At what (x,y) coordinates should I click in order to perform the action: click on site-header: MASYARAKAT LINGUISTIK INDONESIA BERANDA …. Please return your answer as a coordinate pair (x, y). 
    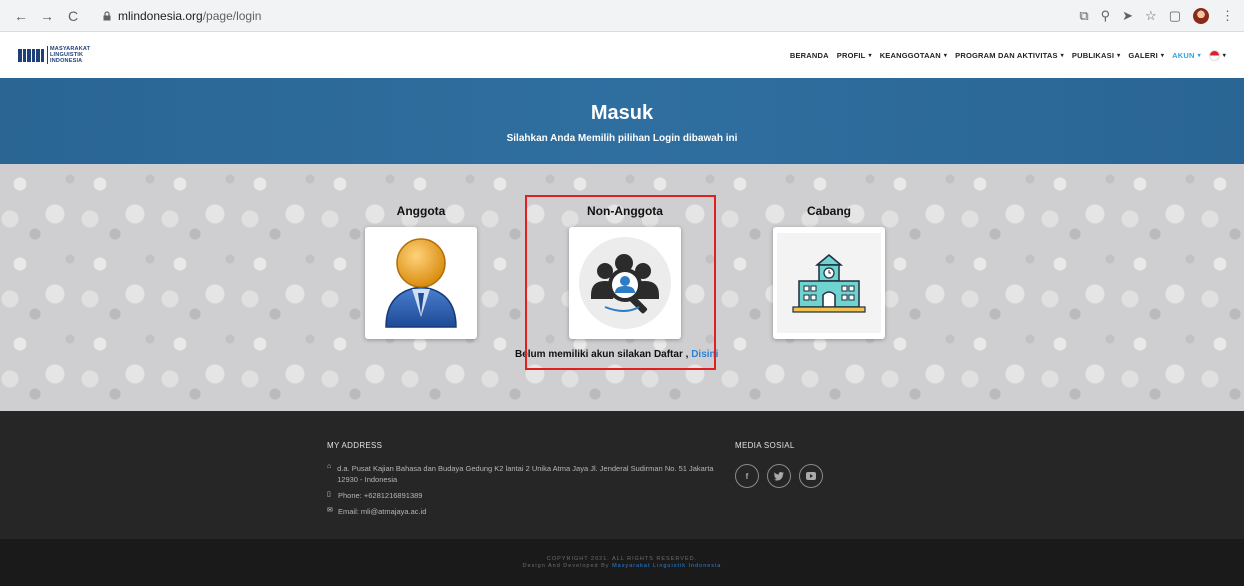
    Looking at the image, I should click on (622, 55).